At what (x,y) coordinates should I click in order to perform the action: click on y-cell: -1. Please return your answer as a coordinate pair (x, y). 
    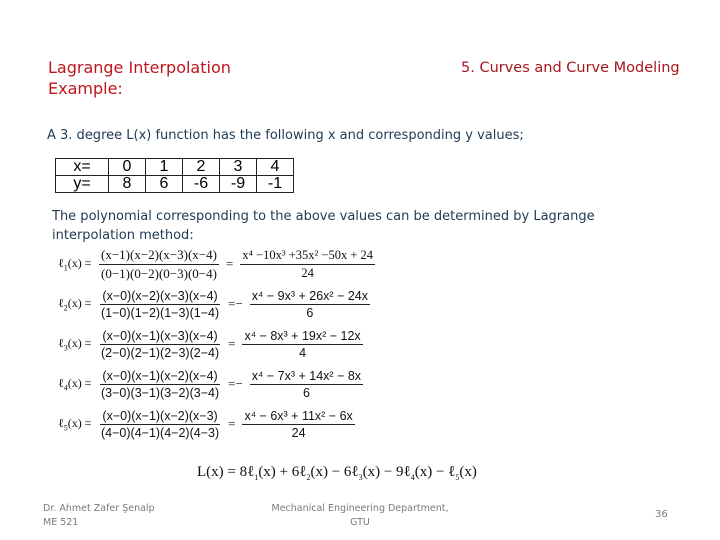
    Looking at the image, I should click on (275, 184).